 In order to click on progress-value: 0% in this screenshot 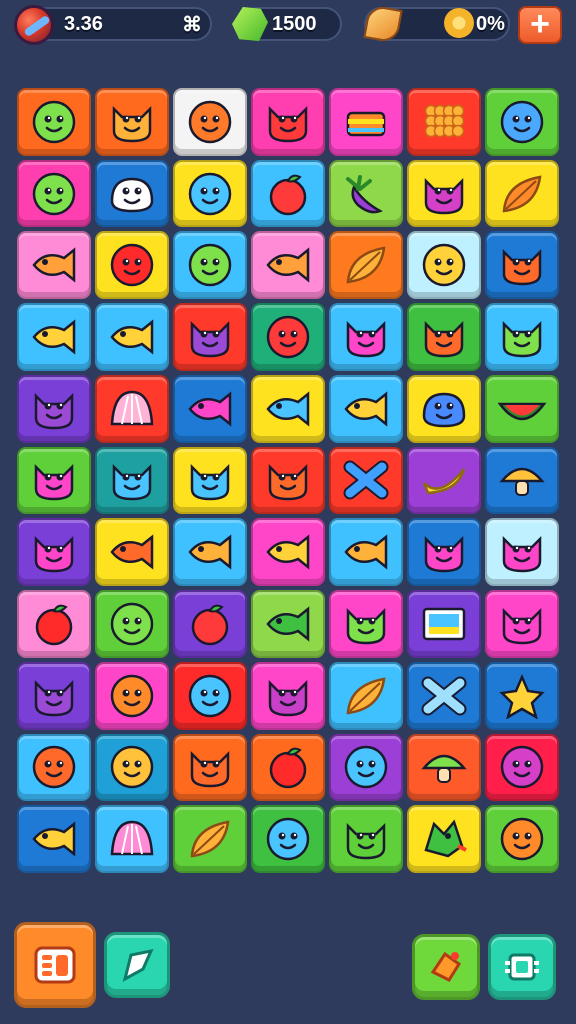, I will do `click(490, 23)`.